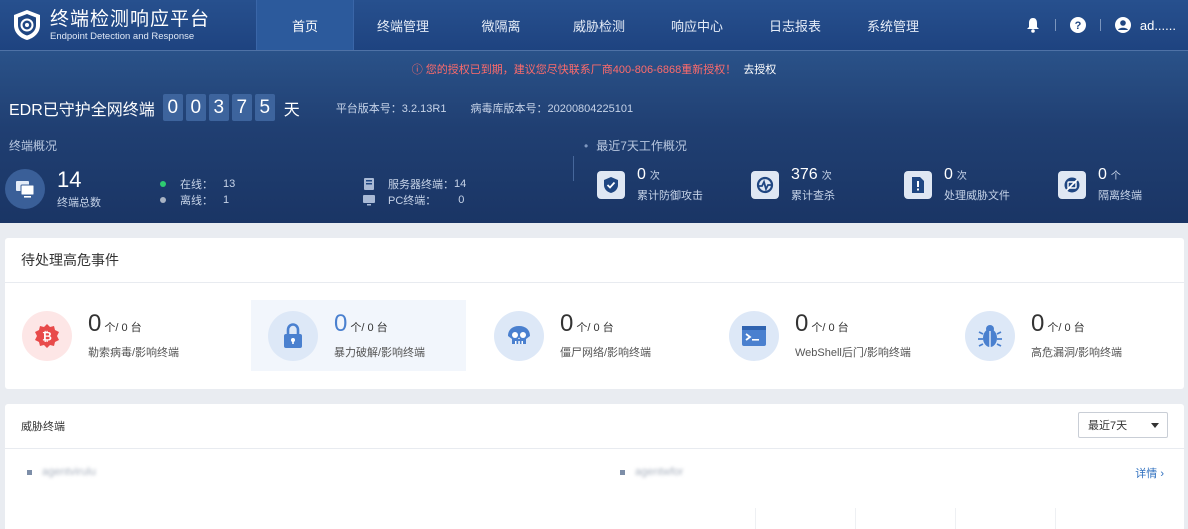 The image size is (1188, 529). What do you see at coordinates (977, 196) in the screenshot?
I see `files-label: 处理威胁文件` at bounding box center [977, 196].